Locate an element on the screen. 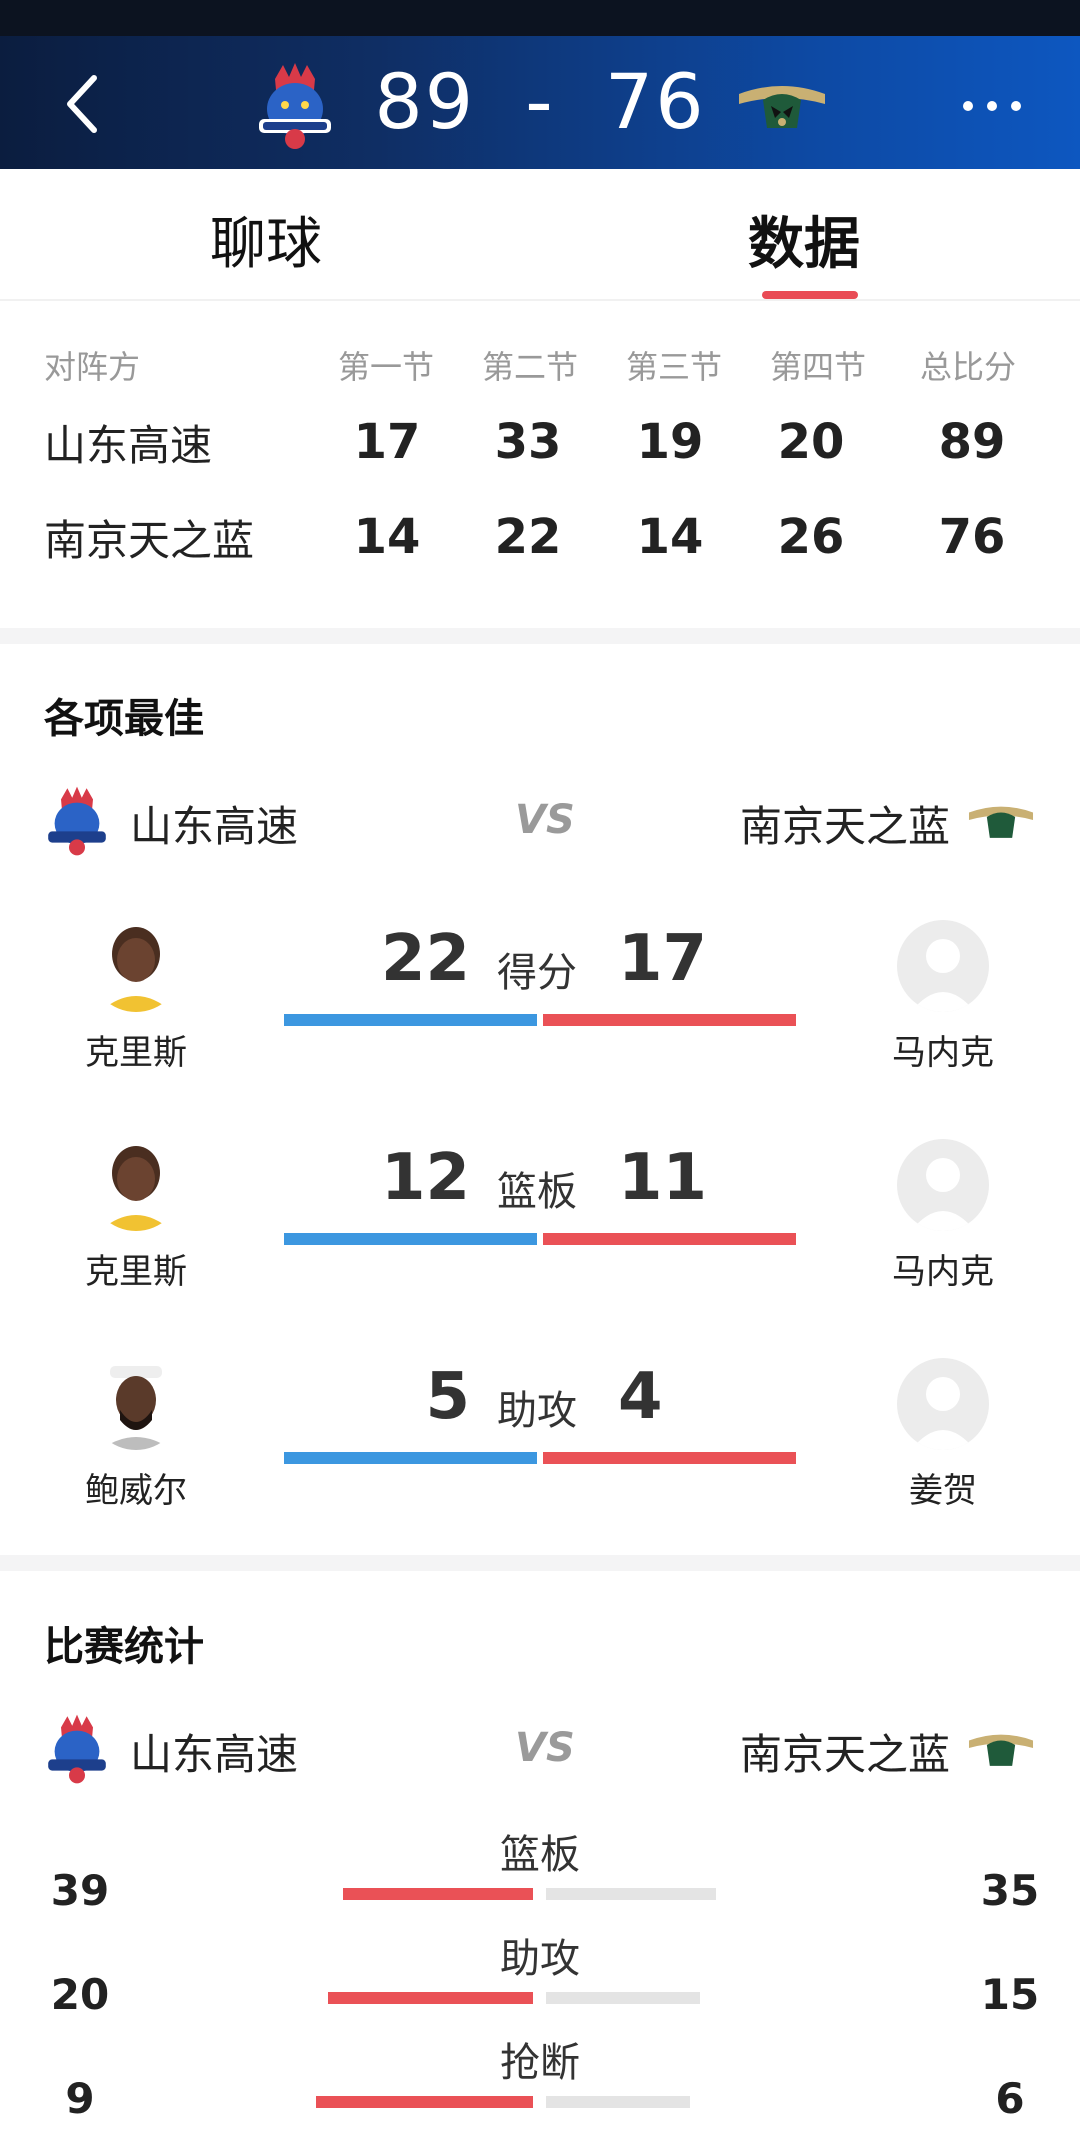 The image size is (1080, 2143). away-stat-value: 35 is located at coordinates (1010, 1890).